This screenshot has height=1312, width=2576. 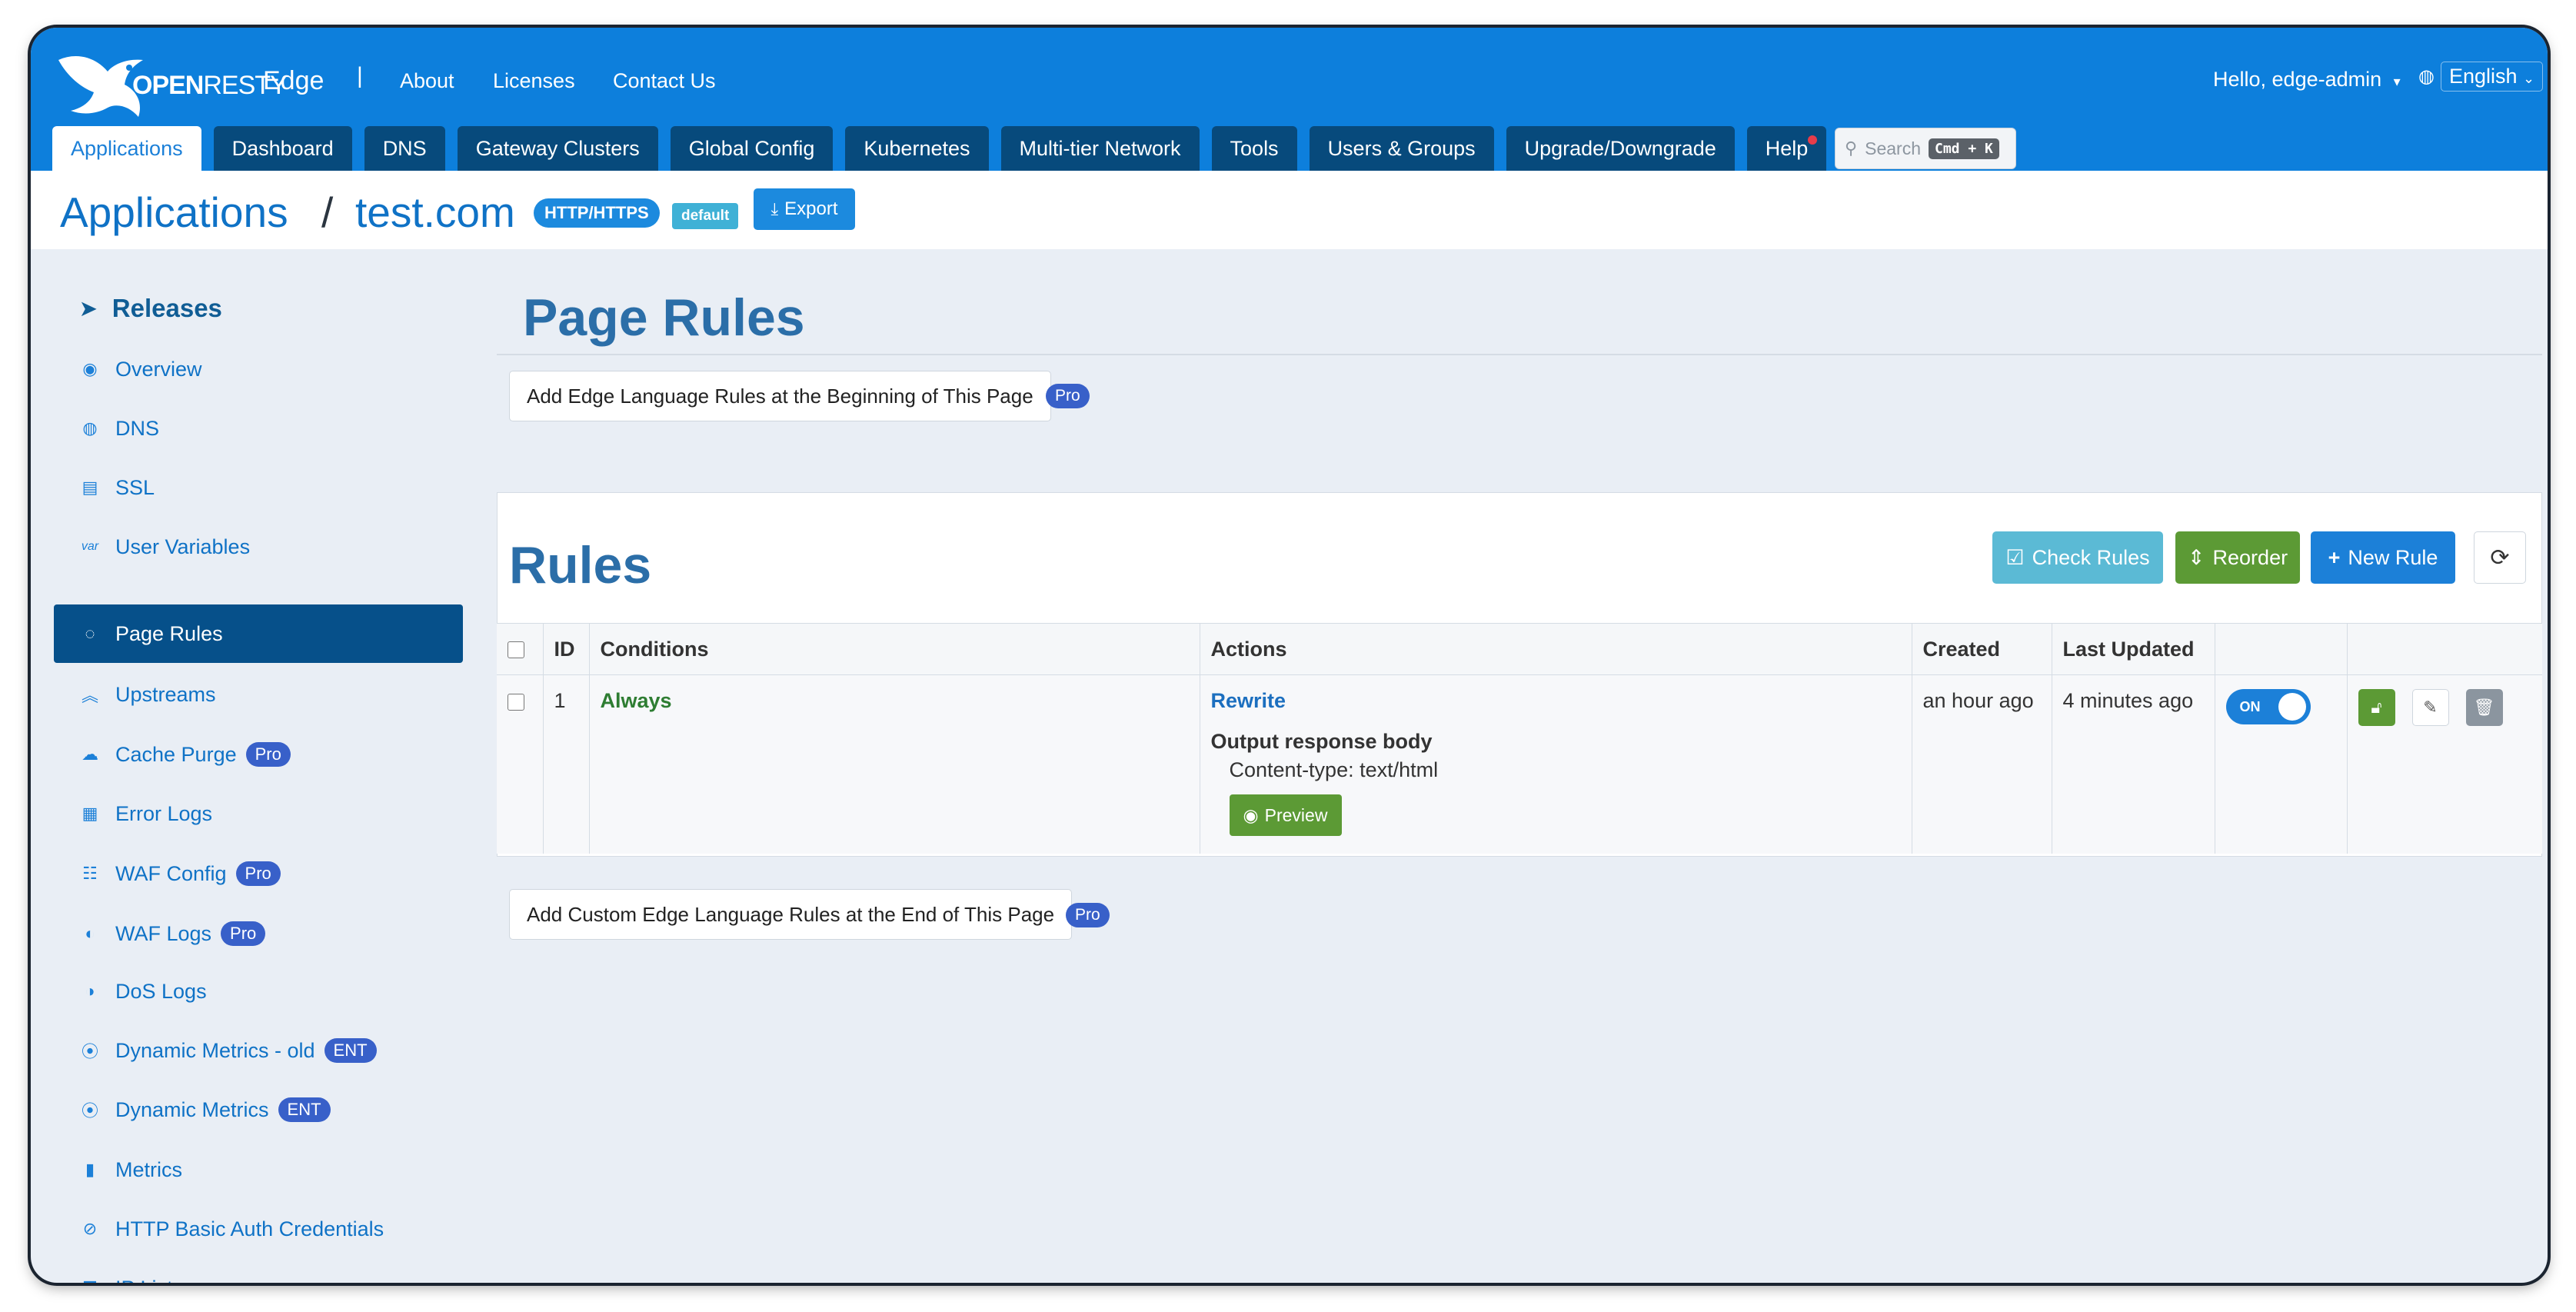 I want to click on refresh-icon: ⟳, so click(x=2500, y=557).